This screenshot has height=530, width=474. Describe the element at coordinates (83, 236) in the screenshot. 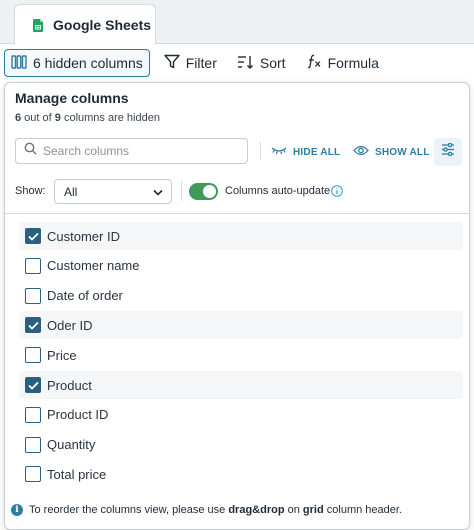

I see `column-label: Customer ID` at that location.